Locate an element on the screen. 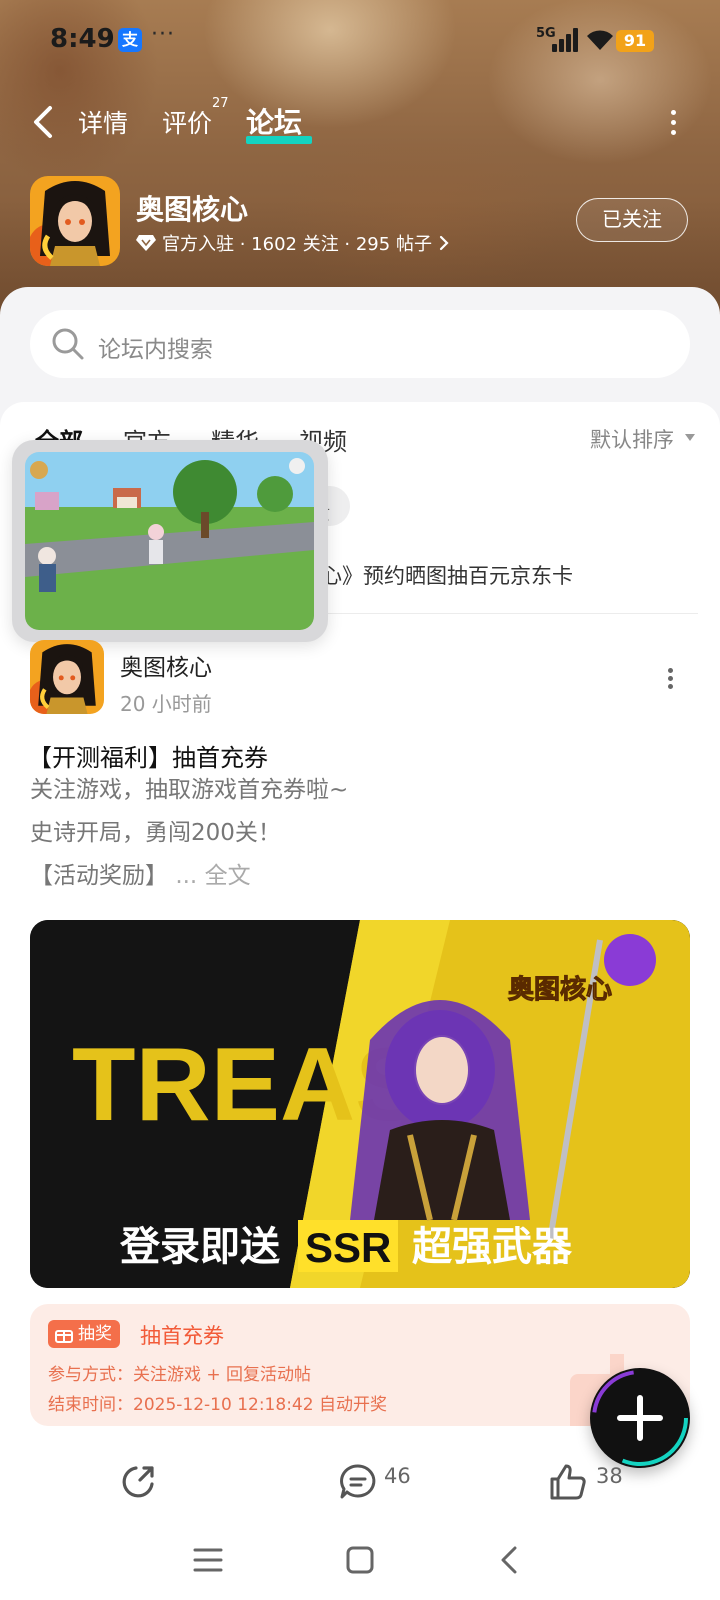 This screenshot has height=1600, width=720. like-count: 38 is located at coordinates (609, 1476).